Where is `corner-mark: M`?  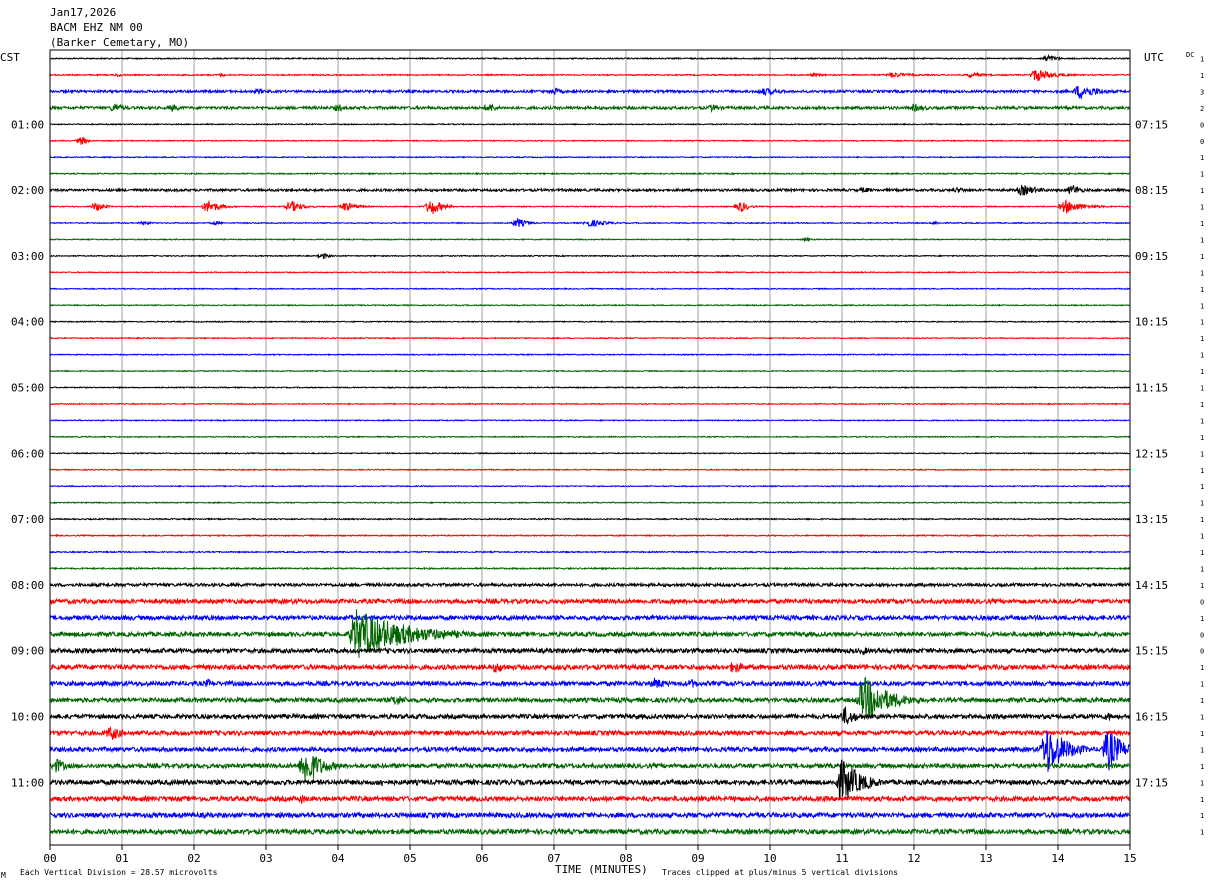 corner-mark: M is located at coordinates (3, 875).